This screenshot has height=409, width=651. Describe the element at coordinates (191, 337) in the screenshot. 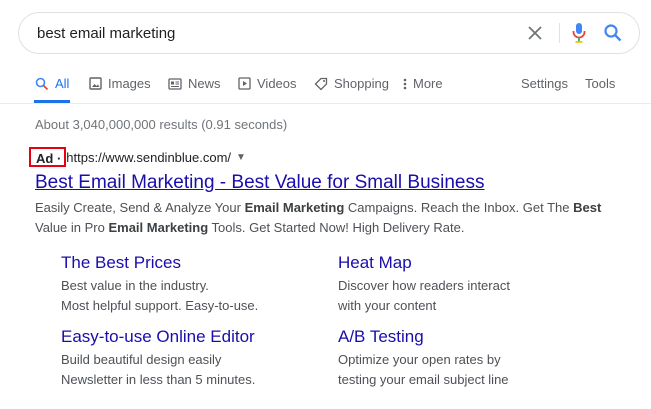

I see `sitelink-title: Easy-to-use Online Editor` at that location.